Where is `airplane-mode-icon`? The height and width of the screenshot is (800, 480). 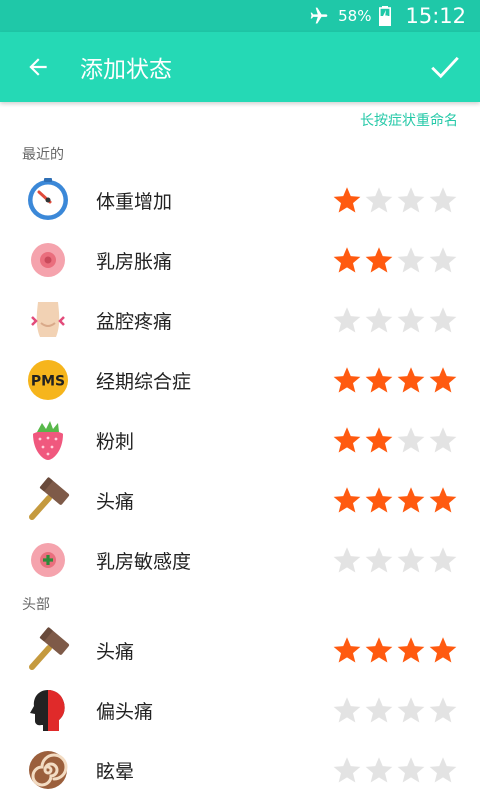
airplane-mode-icon is located at coordinates (319, 15).